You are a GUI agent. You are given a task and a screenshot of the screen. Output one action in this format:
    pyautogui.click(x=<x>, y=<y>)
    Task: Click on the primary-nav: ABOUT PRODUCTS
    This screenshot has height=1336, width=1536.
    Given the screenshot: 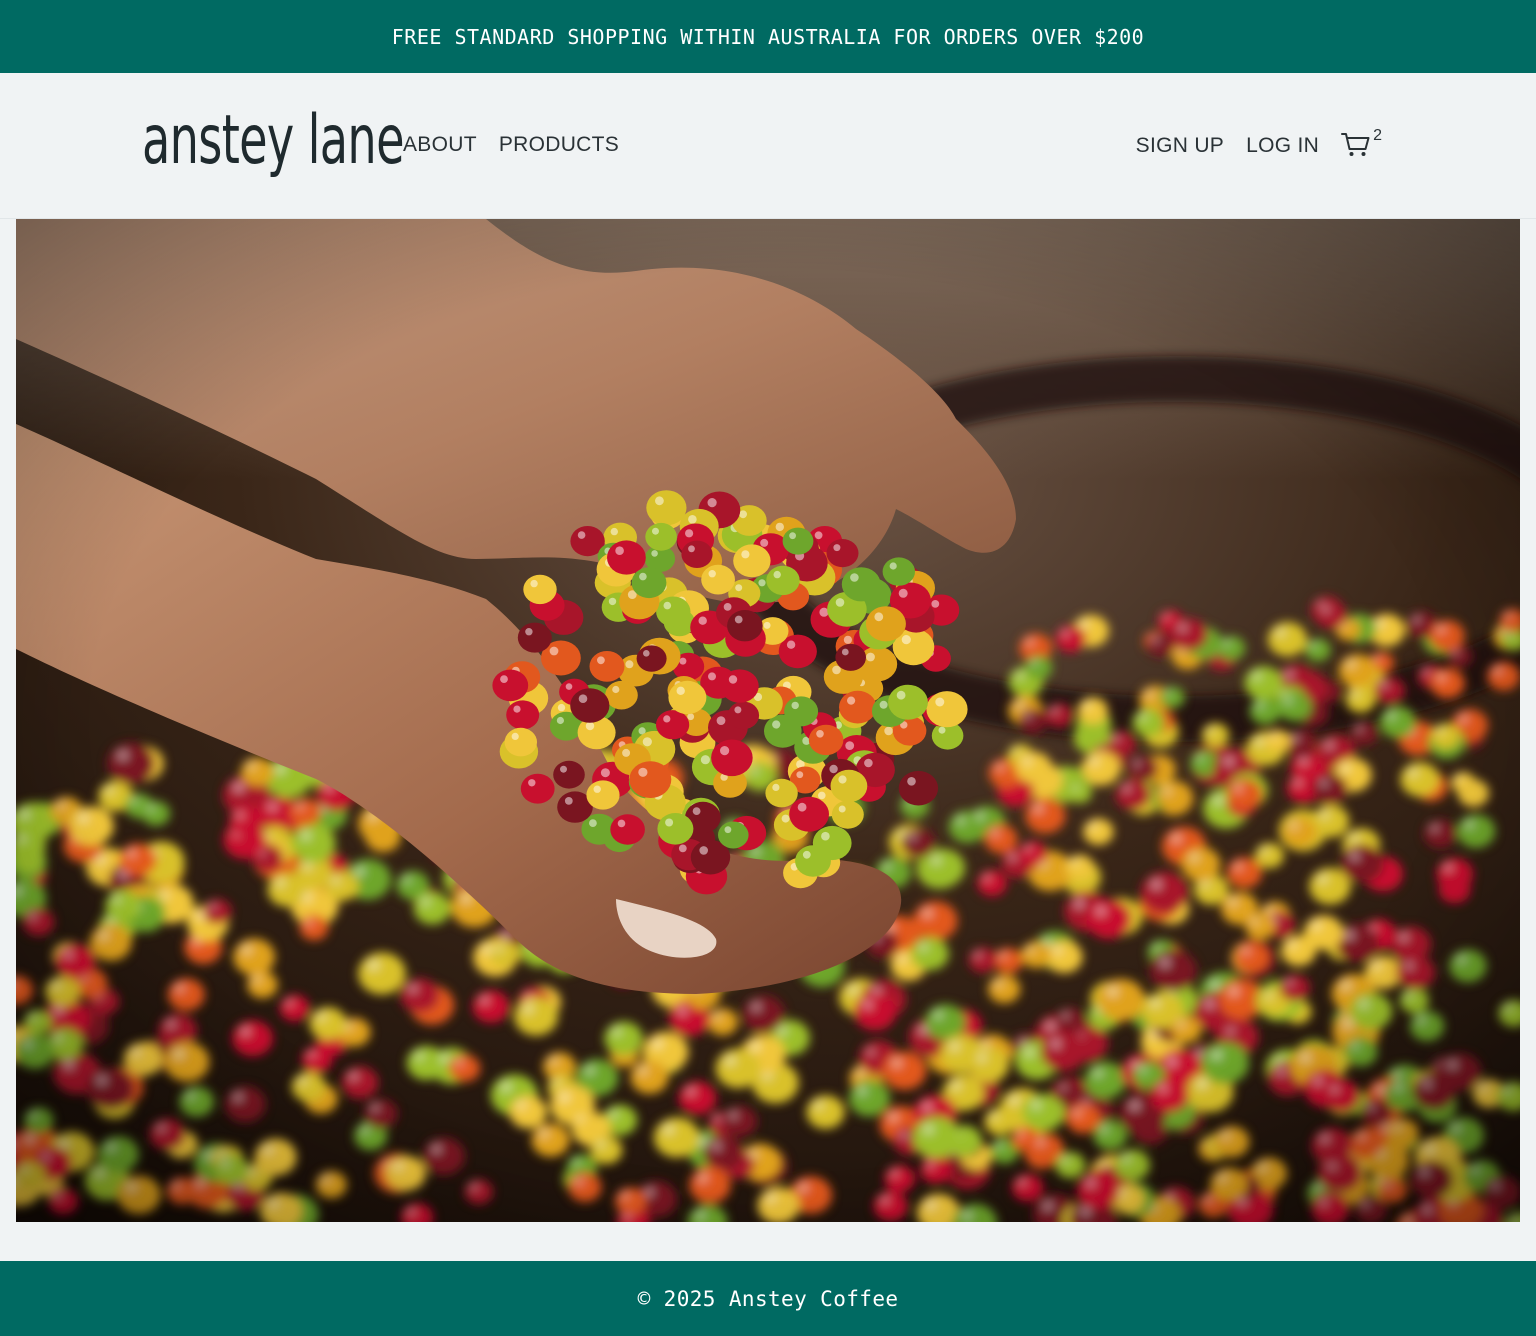 What is the action you would take?
    pyautogui.click(x=511, y=145)
    